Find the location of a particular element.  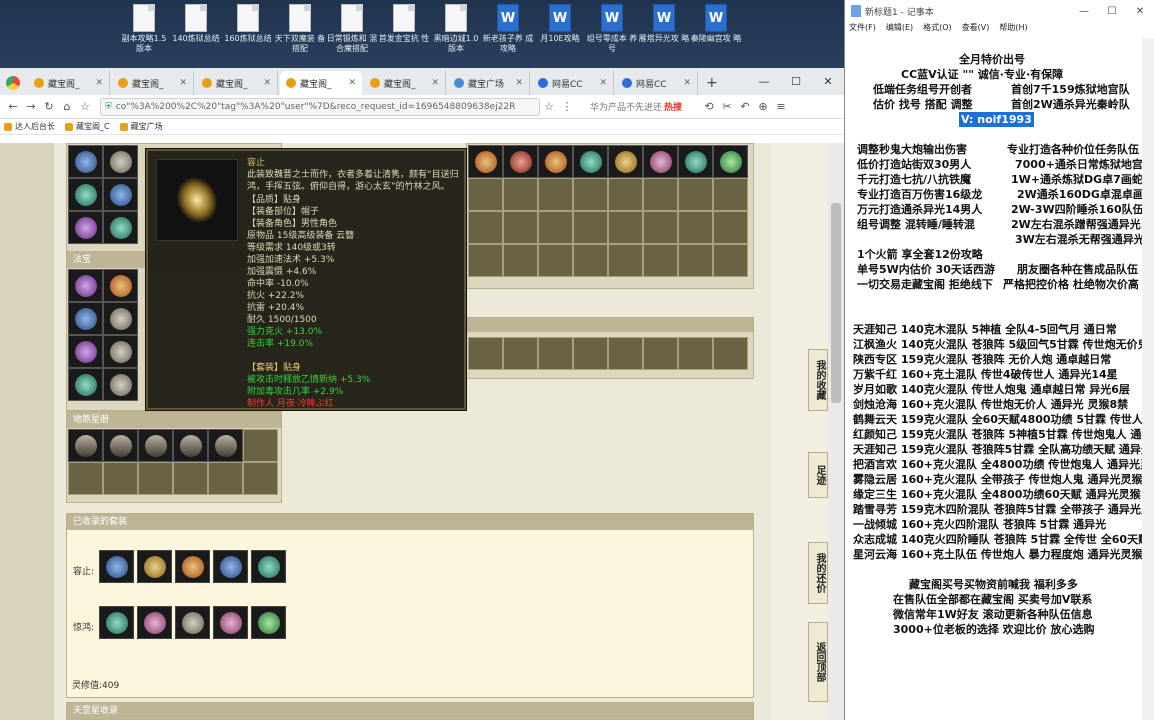

side-button: 足迹 is located at coordinates (818, 475).